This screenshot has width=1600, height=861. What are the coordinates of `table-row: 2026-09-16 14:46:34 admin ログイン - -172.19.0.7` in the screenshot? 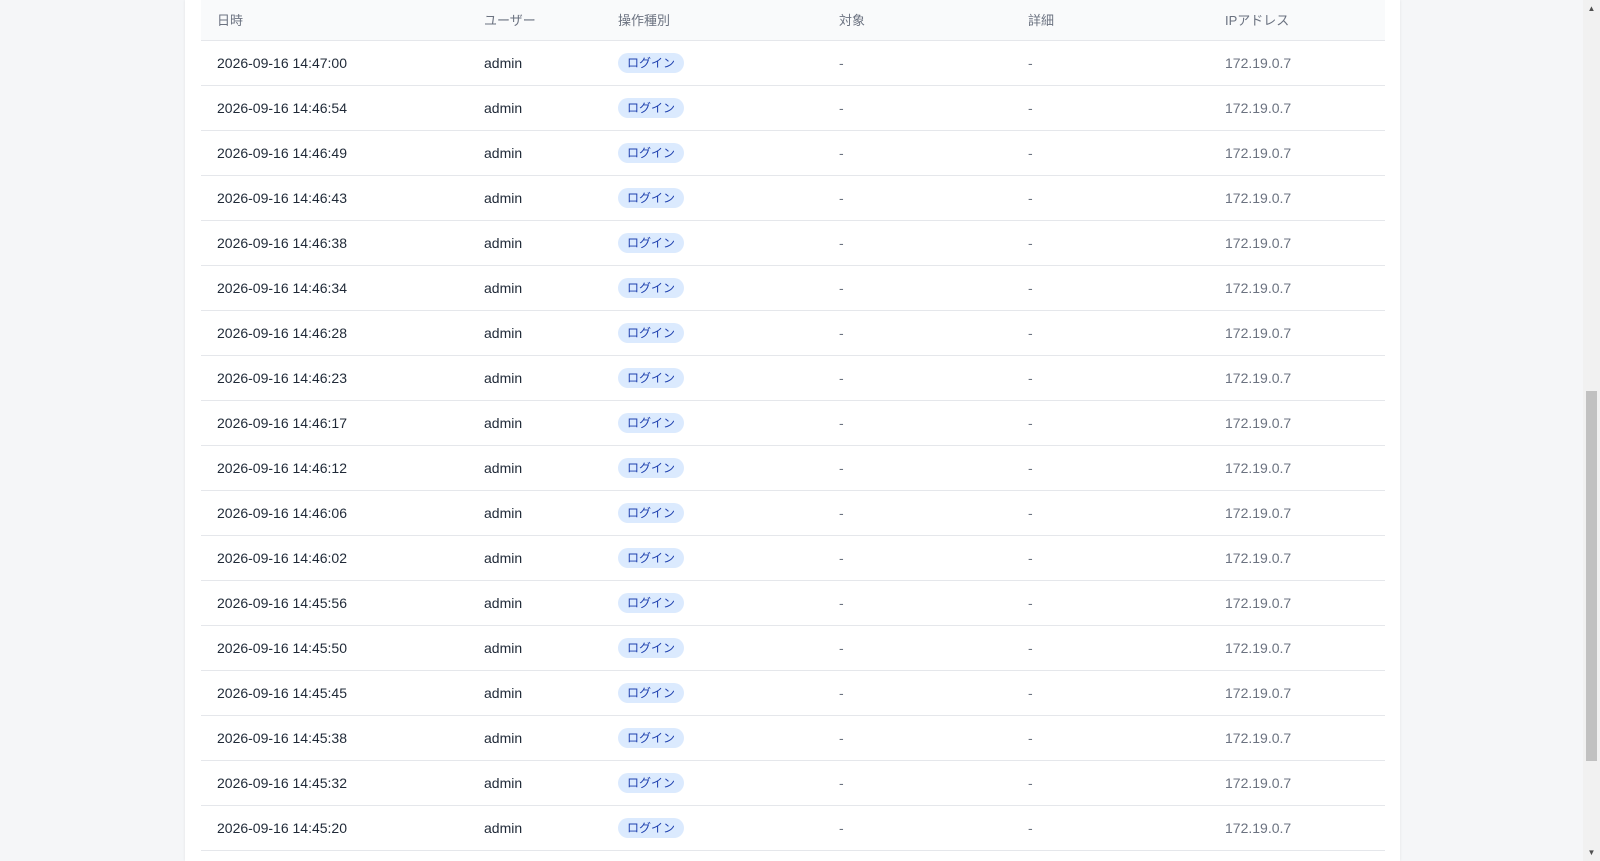 It's located at (793, 288).